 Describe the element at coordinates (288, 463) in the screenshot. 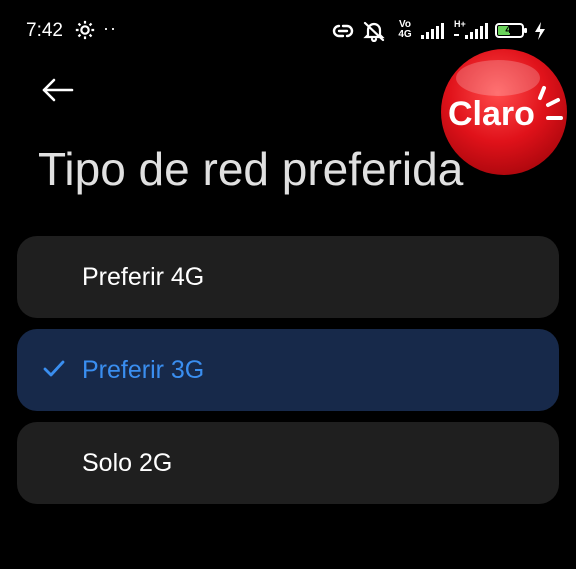

I see `option-only-2g: Solo 2G` at that location.